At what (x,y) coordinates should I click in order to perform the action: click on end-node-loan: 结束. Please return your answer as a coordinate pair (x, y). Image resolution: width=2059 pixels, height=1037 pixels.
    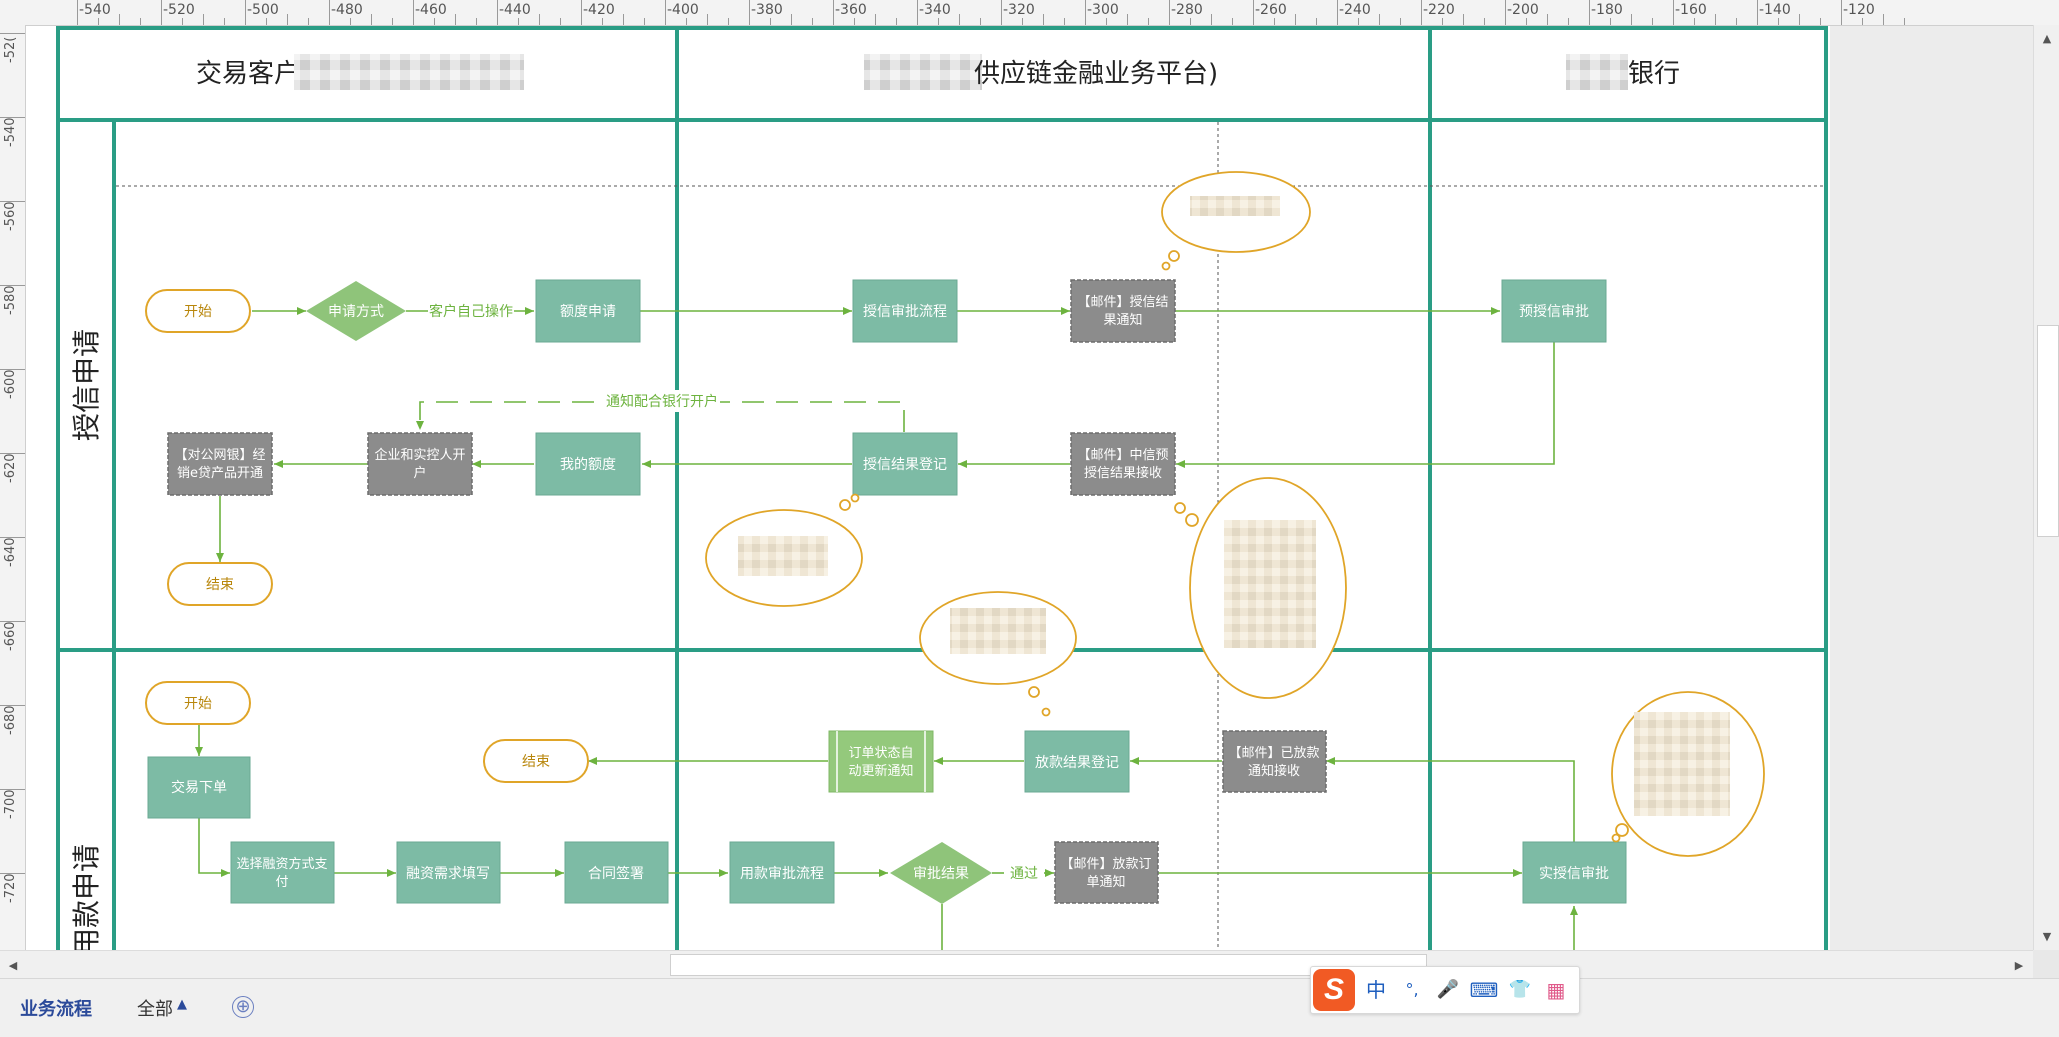
    Looking at the image, I should click on (536, 761).